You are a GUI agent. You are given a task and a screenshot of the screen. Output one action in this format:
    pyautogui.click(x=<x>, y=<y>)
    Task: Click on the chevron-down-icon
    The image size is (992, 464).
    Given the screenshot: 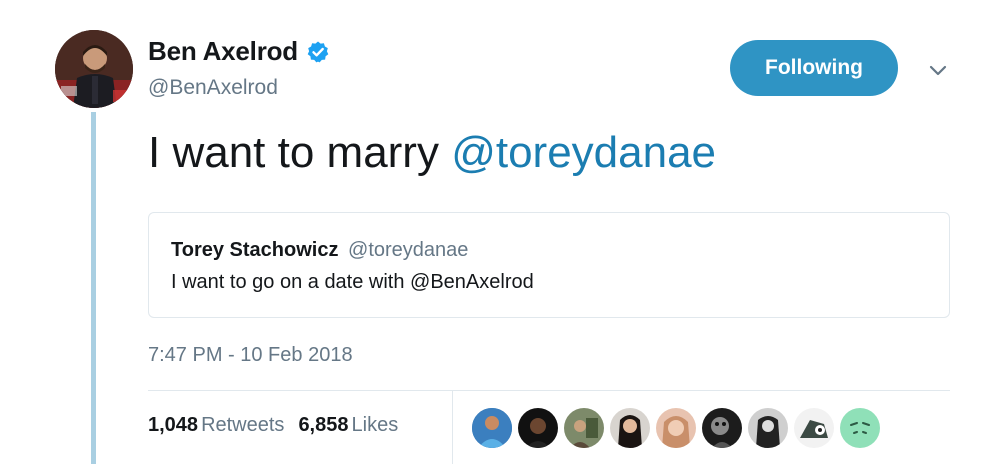 What is the action you would take?
    pyautogui.click(x=938, y=70)
    